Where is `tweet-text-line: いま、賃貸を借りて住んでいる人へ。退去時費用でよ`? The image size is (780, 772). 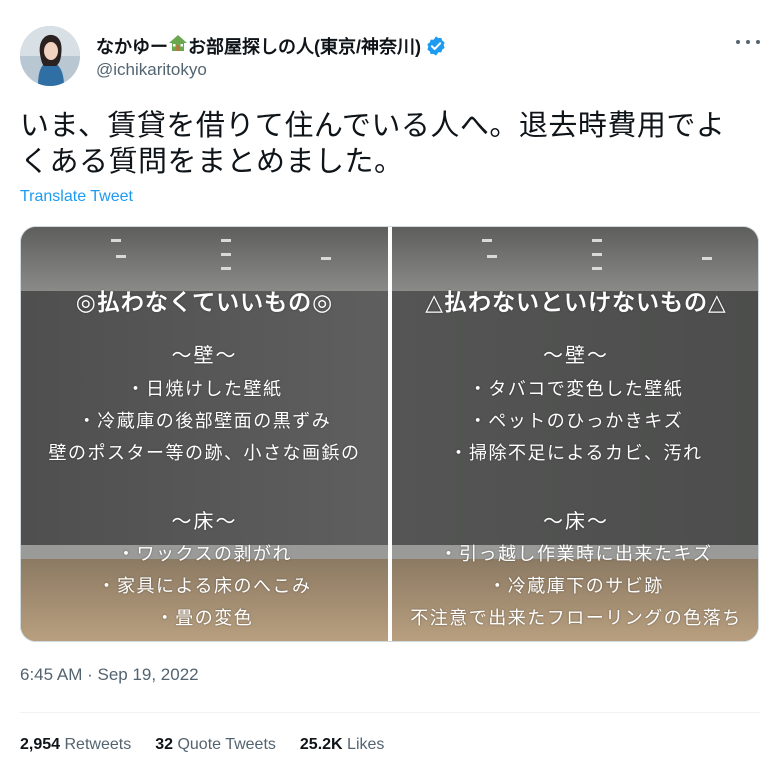 tweet-text-line: いま、賃貸を借りて住んでいる人へ。退去時費用でよ is located at coordinates (373, 126).